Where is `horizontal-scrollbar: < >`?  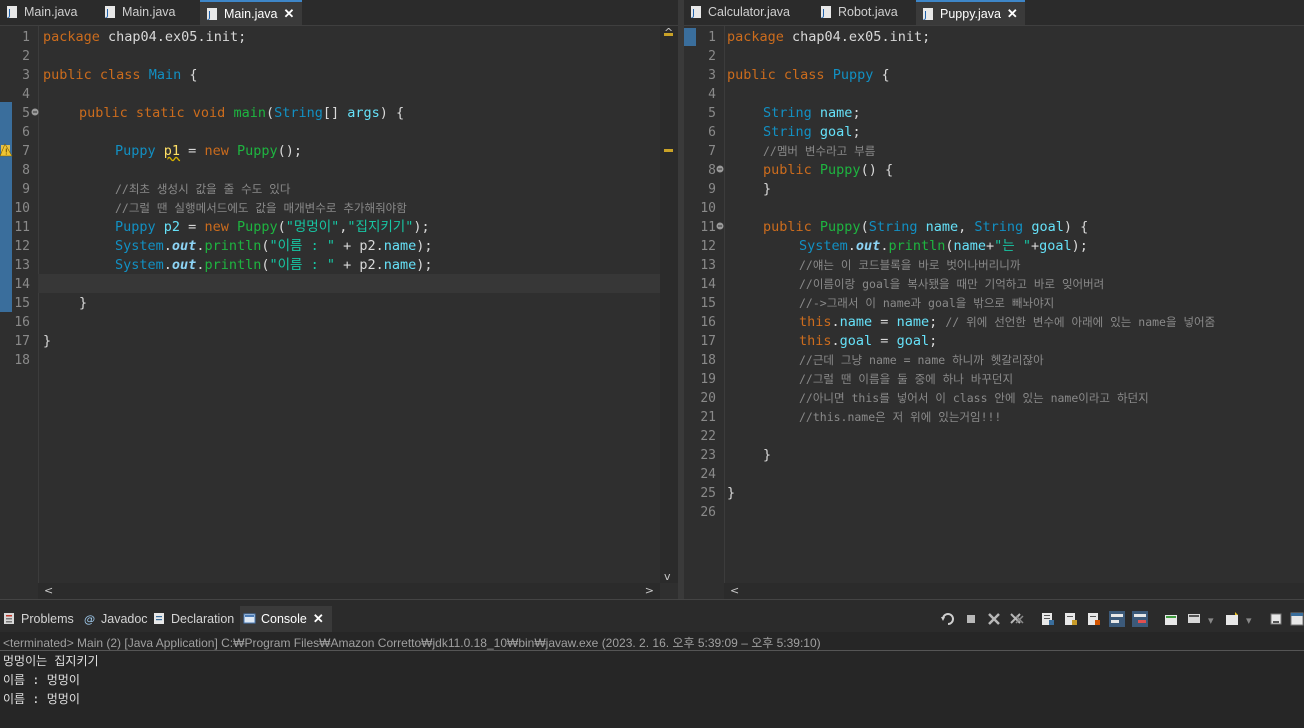 horizontal-scrollbar: < > is located at coordinates (349, 591).